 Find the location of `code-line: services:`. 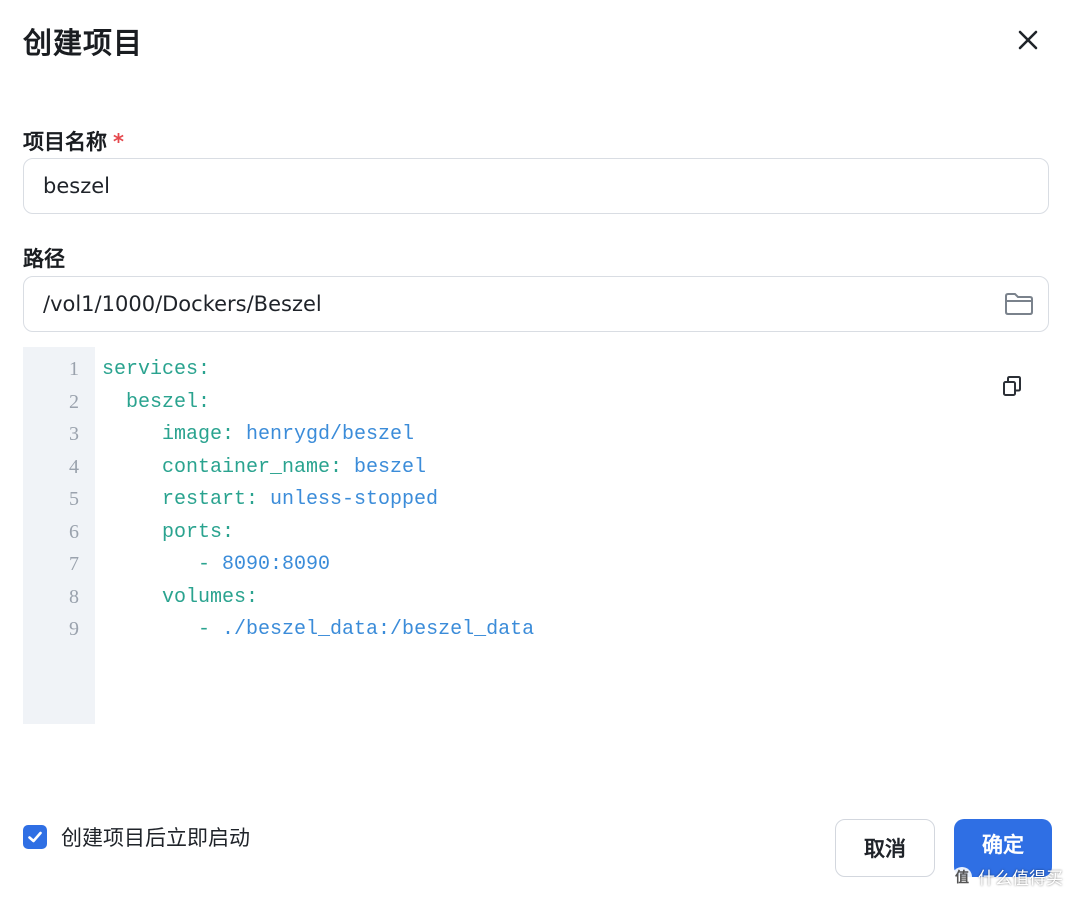

code-line: services: is located at coordinates (156, 370).